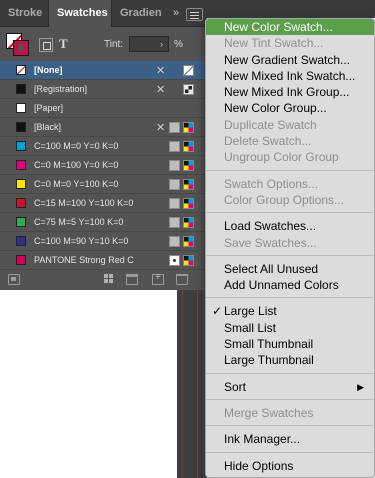  I want to click on stroke-swatch, so click(21, 48).